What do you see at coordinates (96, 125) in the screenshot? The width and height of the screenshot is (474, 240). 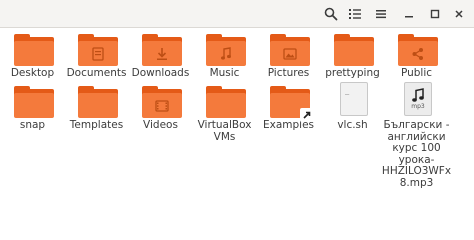 I see `item-label: Templates` at bounding box center [96, 125].